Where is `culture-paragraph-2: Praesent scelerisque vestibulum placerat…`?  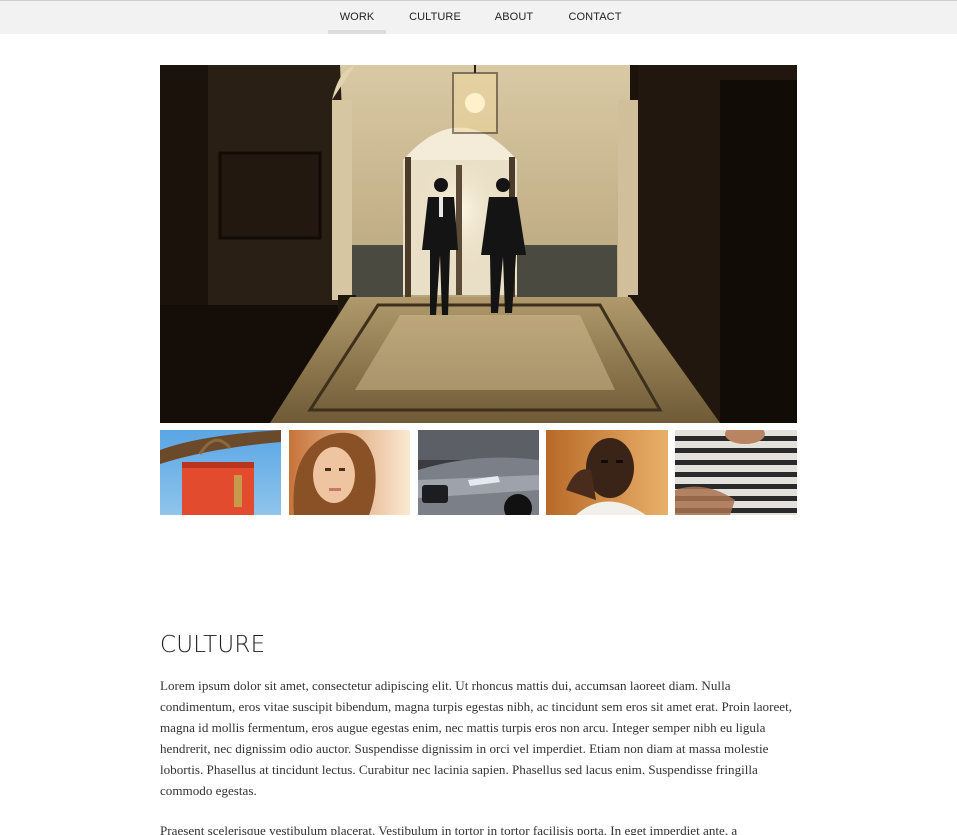
culture-paragraph-2: Praesent scelerisque vestibulum placerat… is located at coordinates (449, 829).